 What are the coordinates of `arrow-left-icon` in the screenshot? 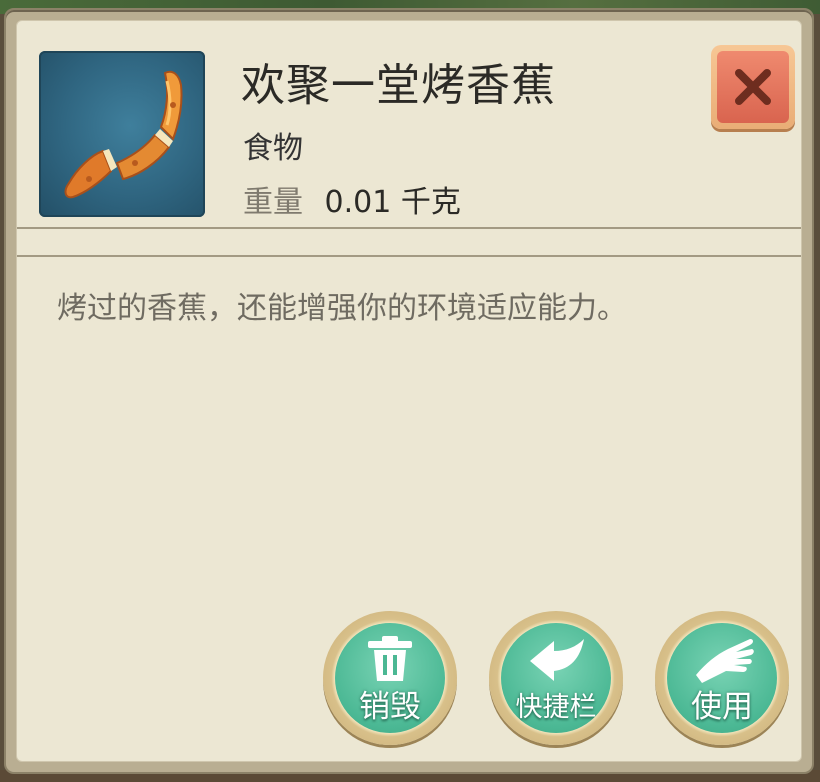 It's located at (557, 660).